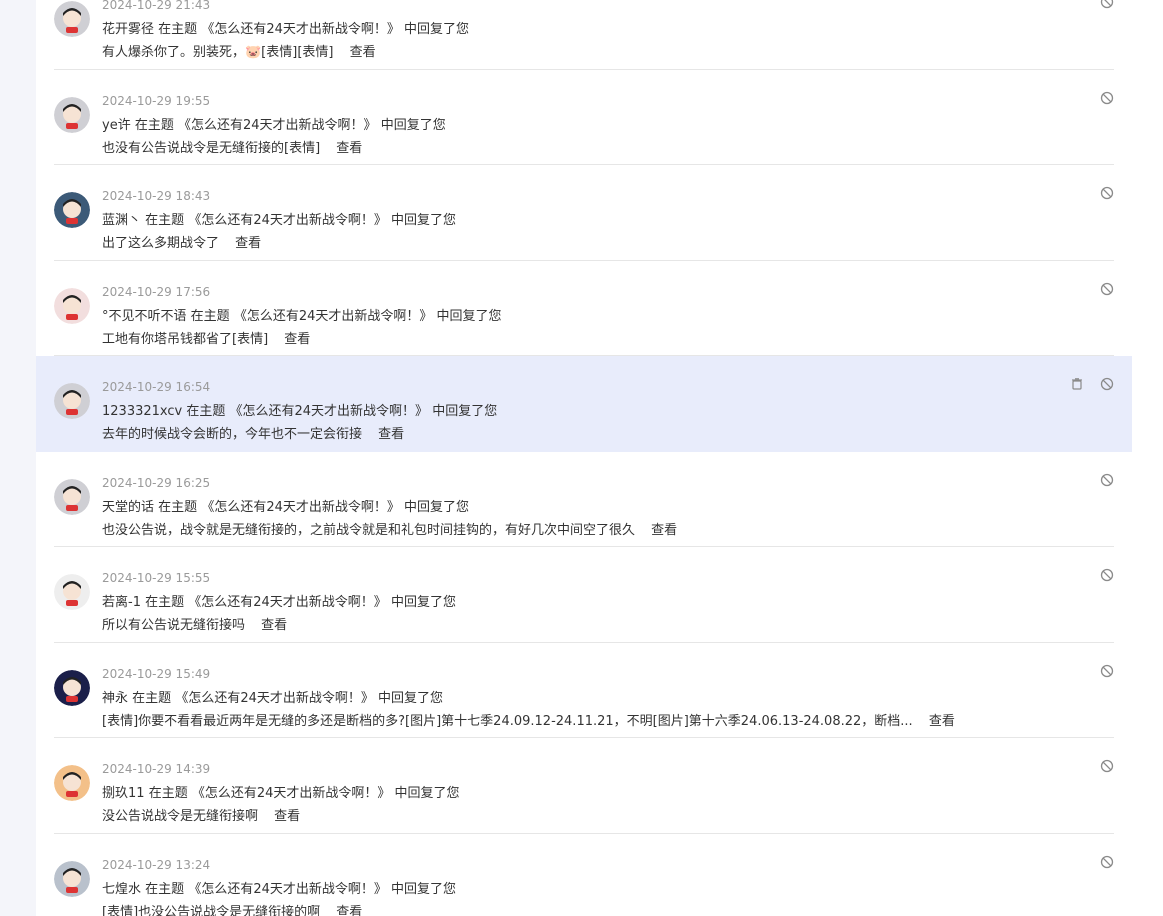 The width and height of the screenshot is (1163, 916). I want to click on username-link: 神永, so click(115, 698).